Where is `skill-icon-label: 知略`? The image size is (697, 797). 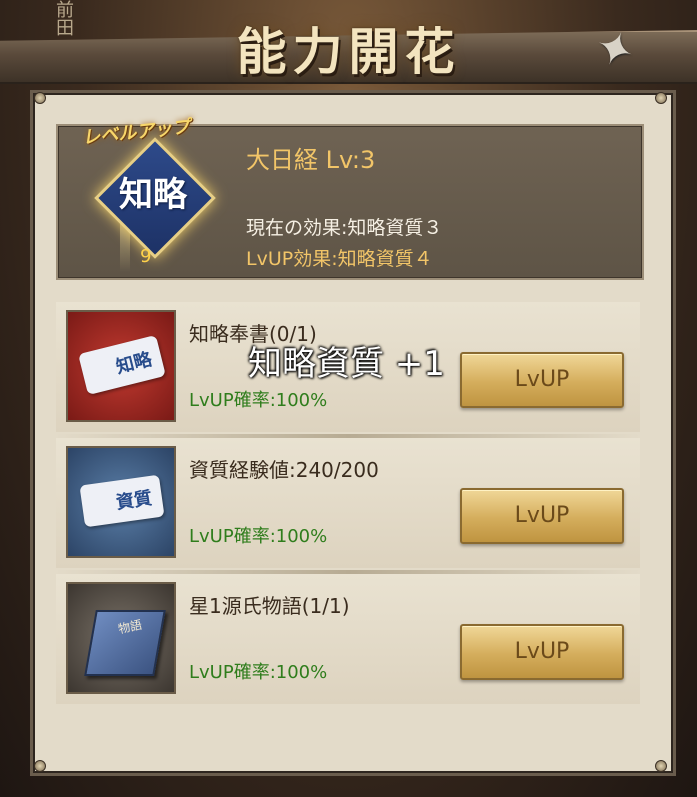
skill-icon-label: 知略 is located at coordinates (153, 195).